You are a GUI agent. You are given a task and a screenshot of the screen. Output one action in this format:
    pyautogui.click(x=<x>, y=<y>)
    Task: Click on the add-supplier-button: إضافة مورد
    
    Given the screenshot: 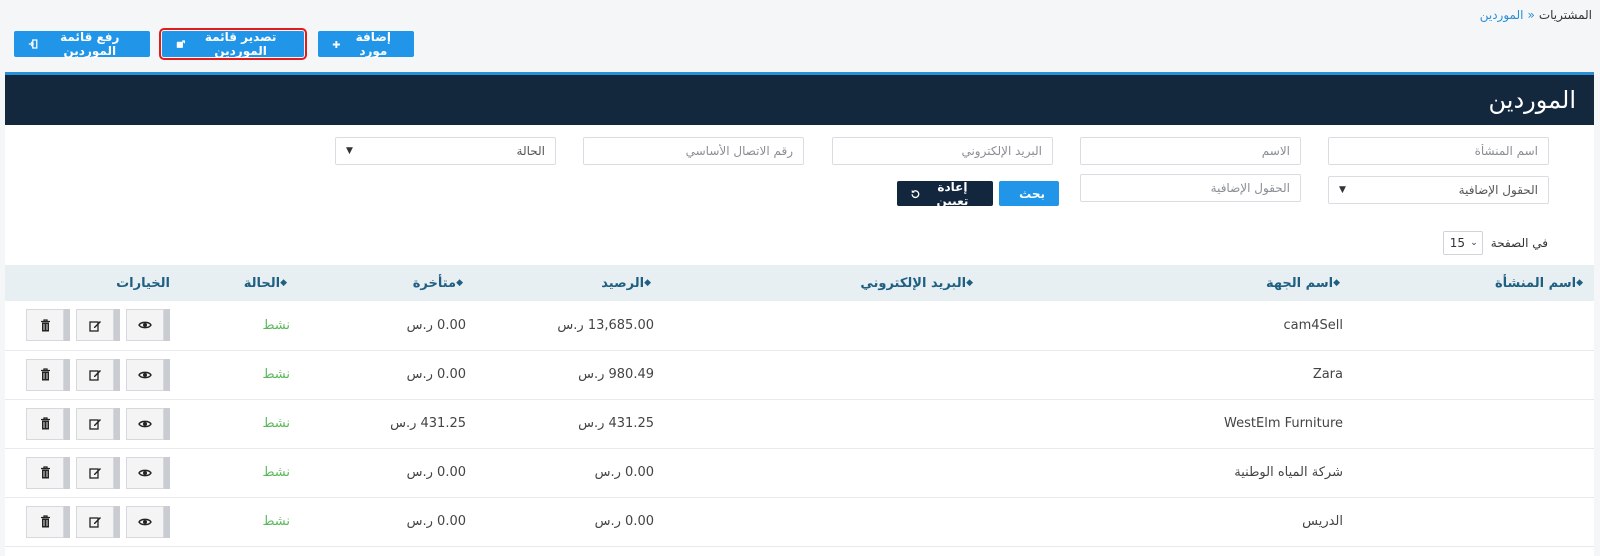 What is the action you would take?
    pyautogui.click(x=366, y=44)
    